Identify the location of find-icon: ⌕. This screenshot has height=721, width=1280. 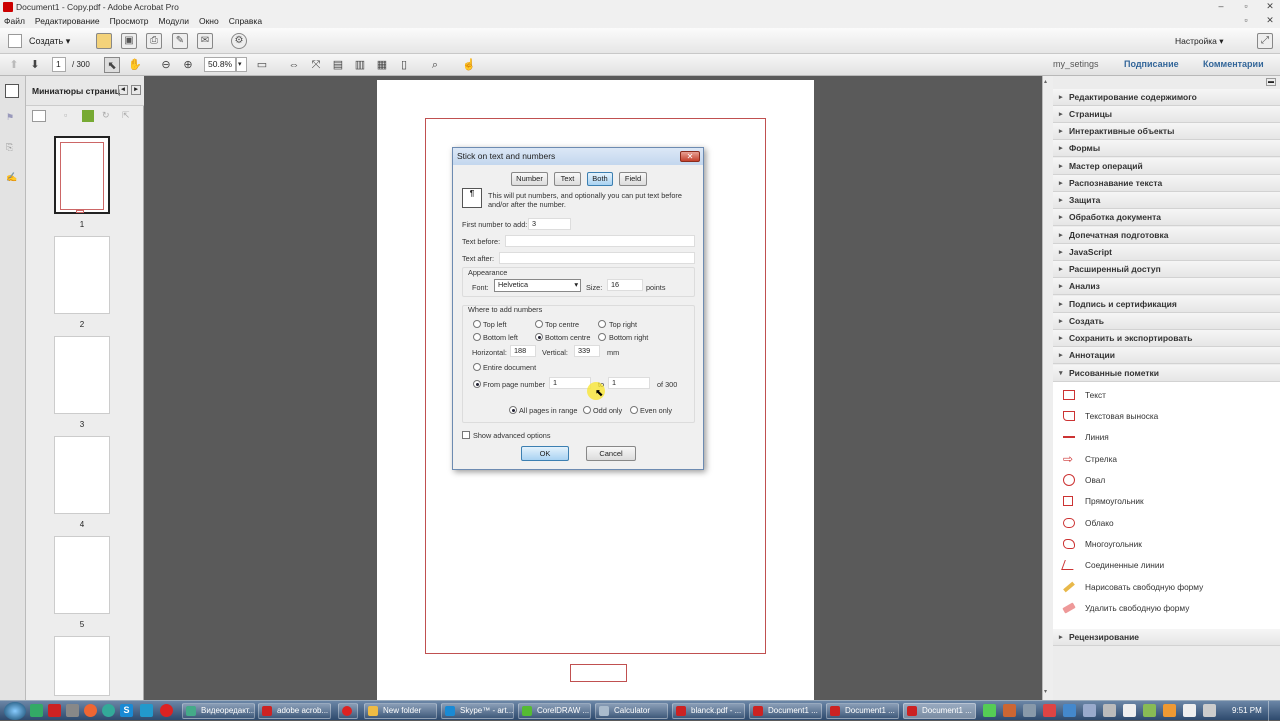
(435, 65).